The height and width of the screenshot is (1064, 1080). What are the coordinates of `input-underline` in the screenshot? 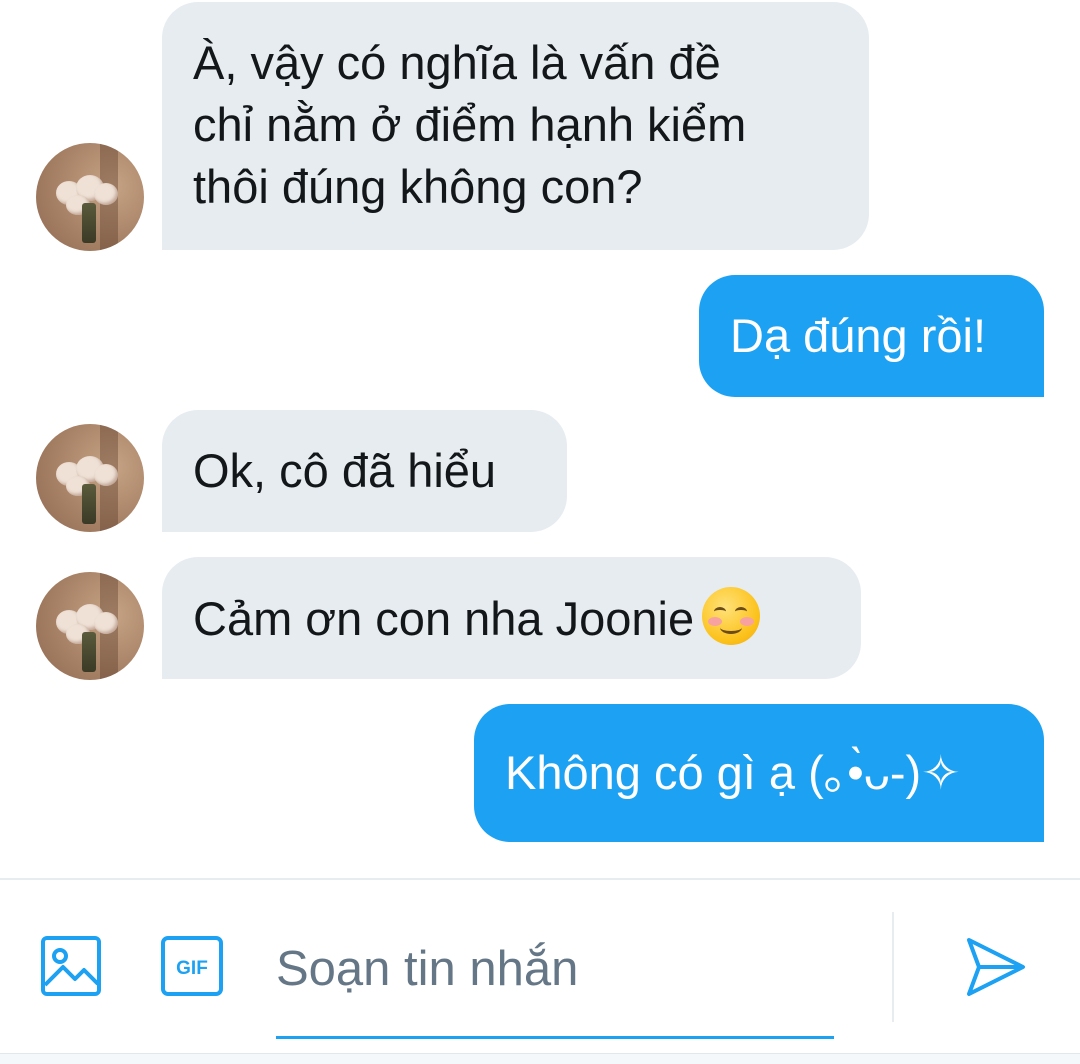 It's located at (555, 1037).